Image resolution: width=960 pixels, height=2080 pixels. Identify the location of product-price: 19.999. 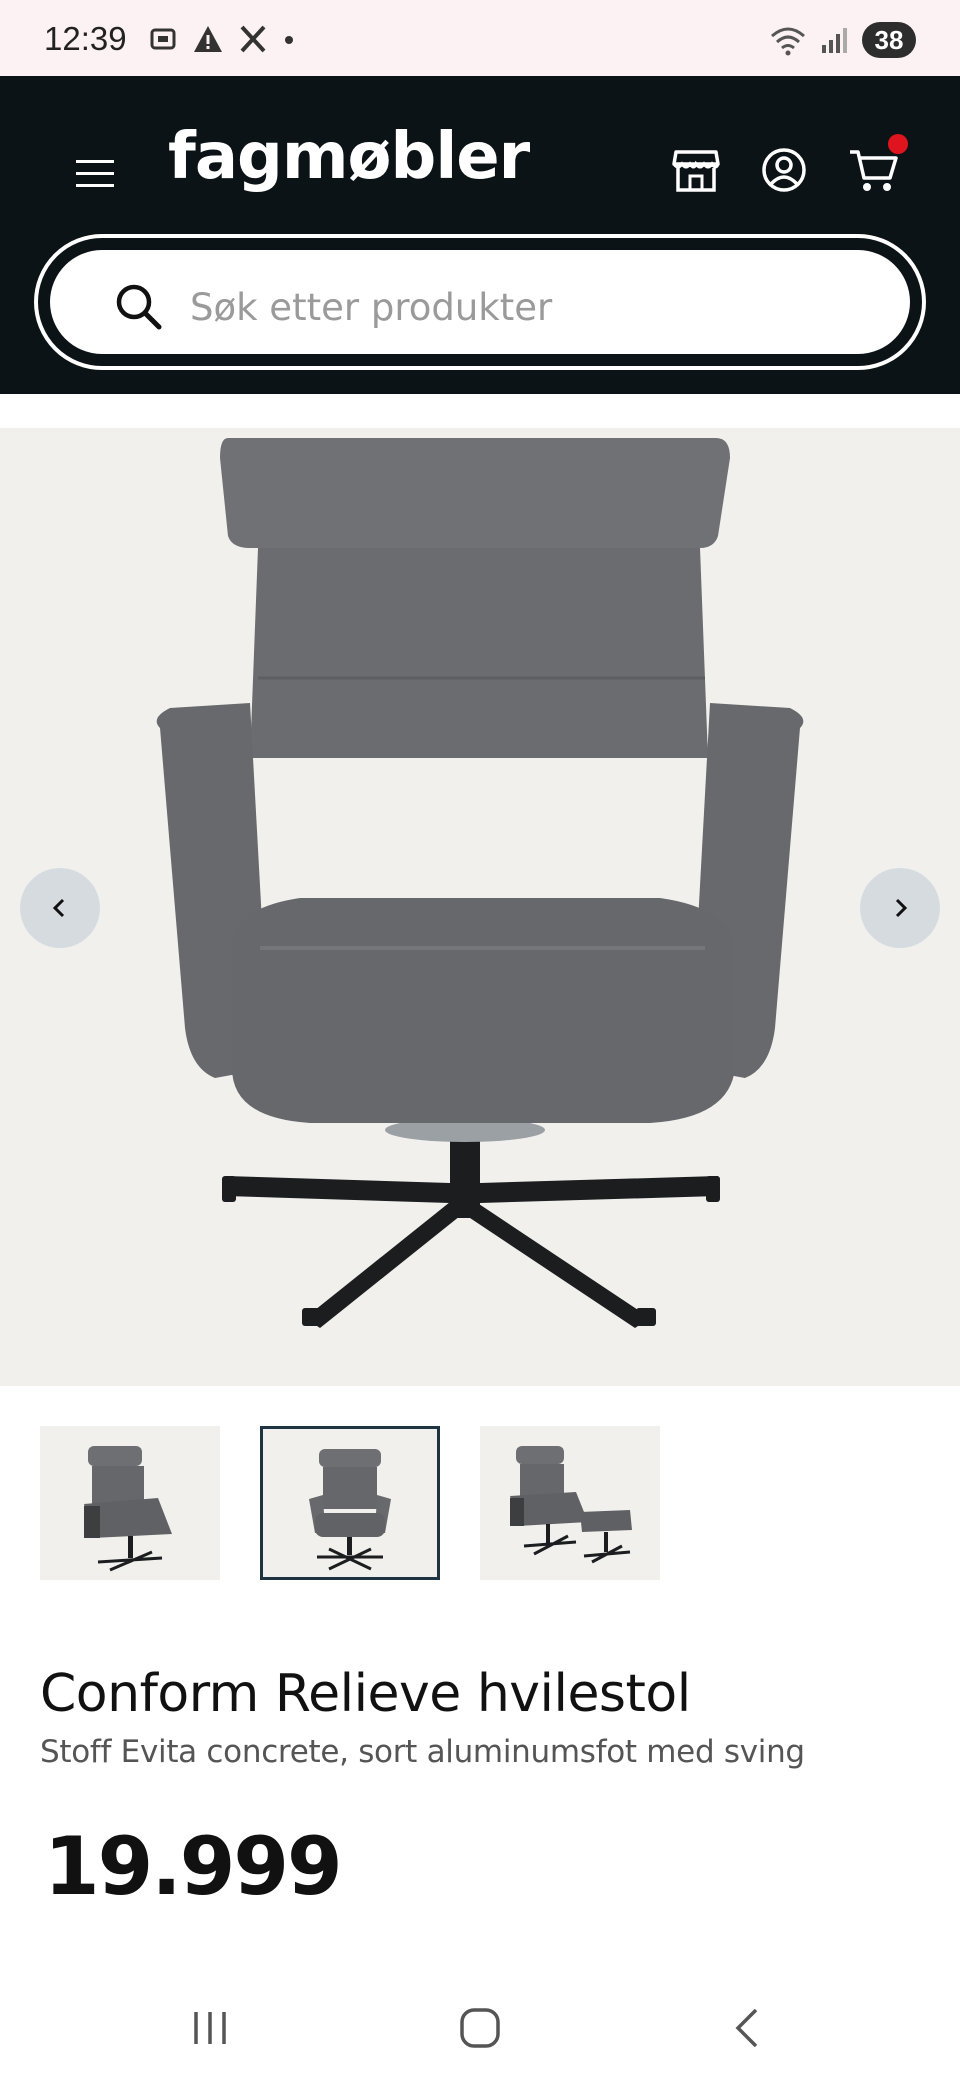
(193, 1866).